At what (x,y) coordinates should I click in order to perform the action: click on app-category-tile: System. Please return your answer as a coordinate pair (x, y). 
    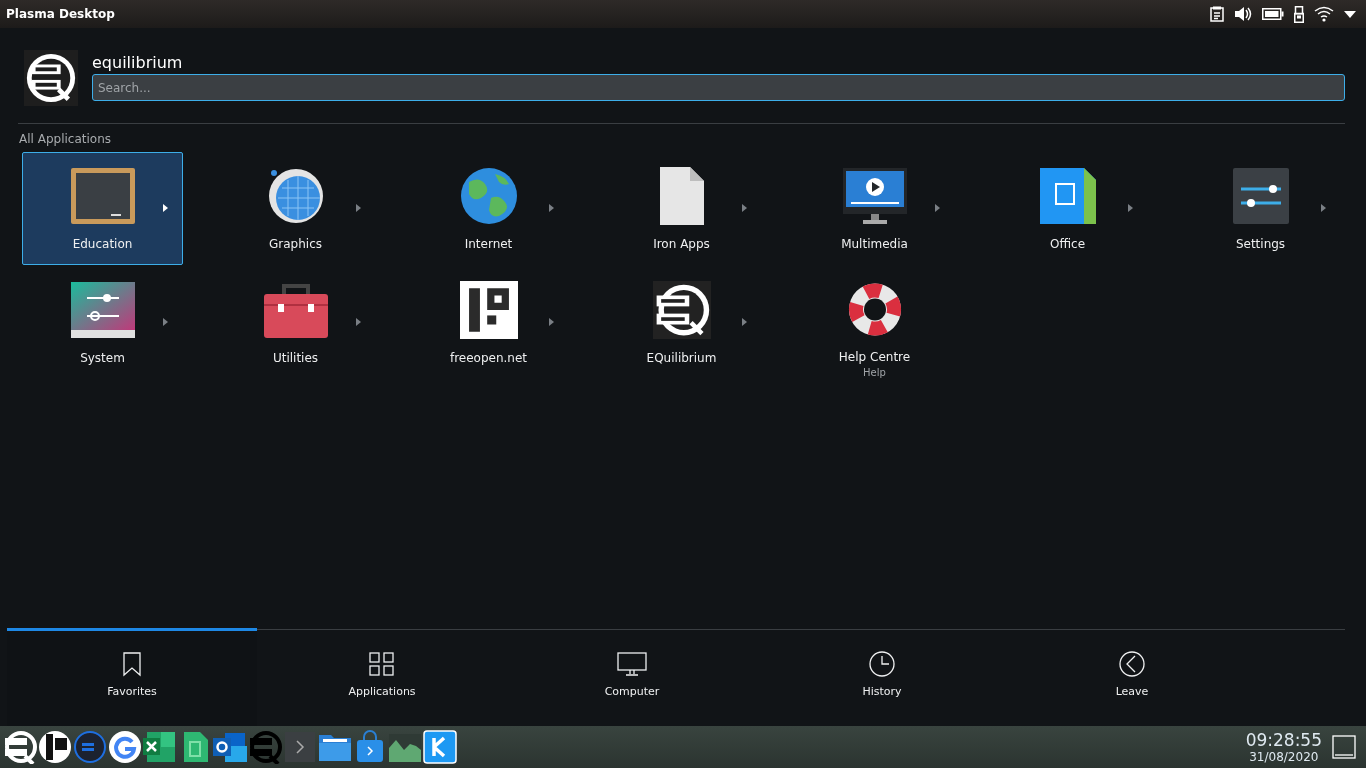
    Looking at the image, I should click on (102, 322).